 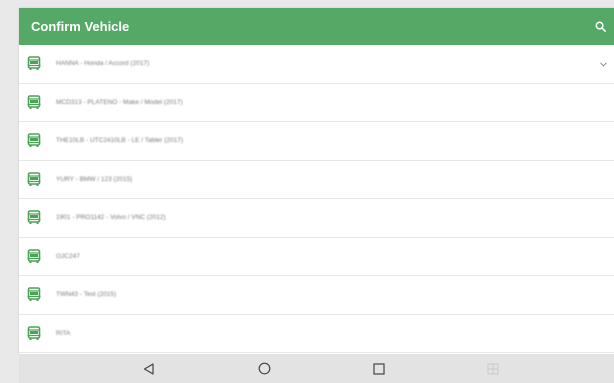 What do you see at coordinates (68, 256) in the screenshot?
I see `vehicle-label: OJC247` at bounding box center [68, 256].